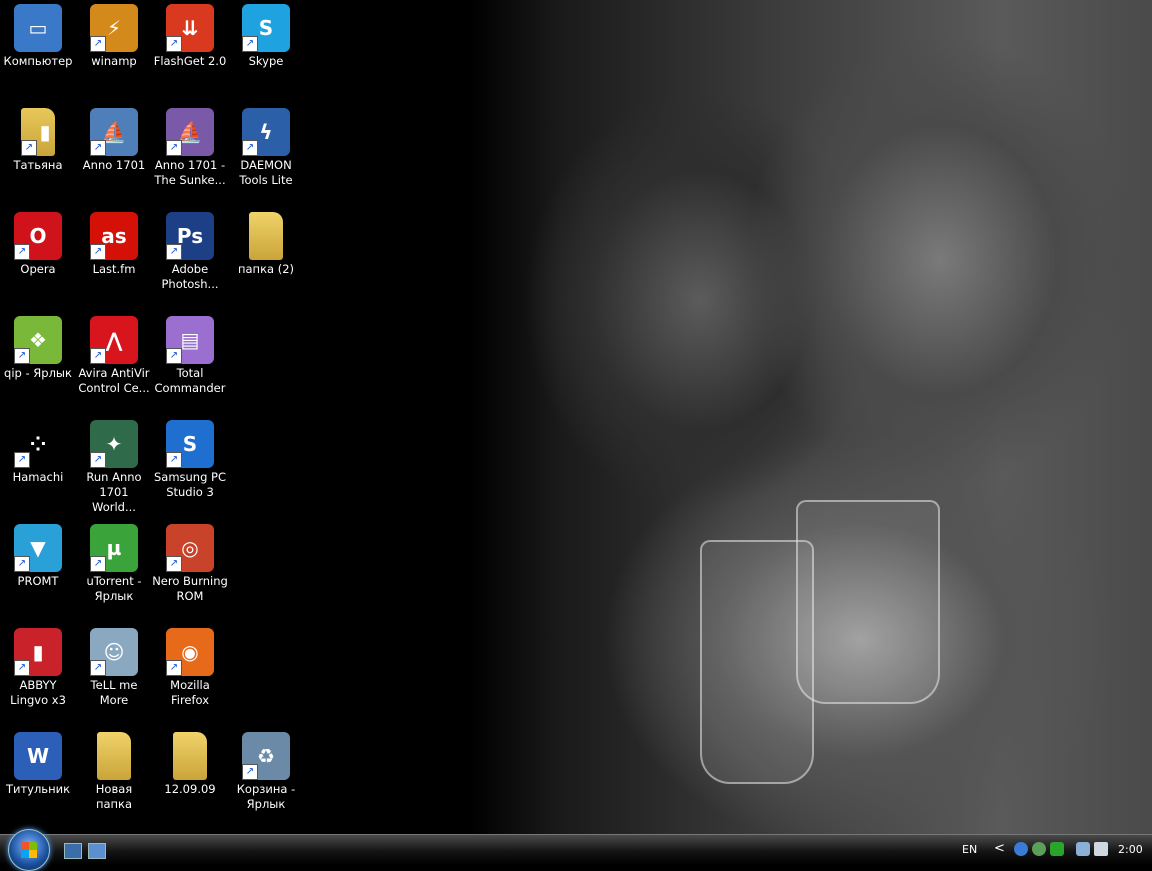 The width and height of the screenshot is (1152, 871). I want to click on recycle-bin-icon: ♻ ↗, so click(266, 756).